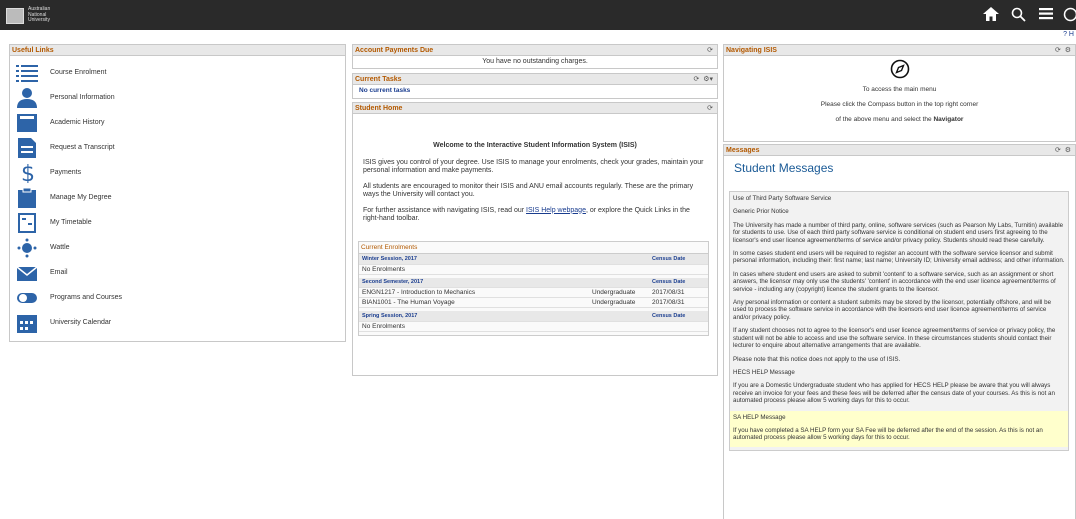 This screenshot has height=519, width=1076. Describe the element at coordinates (36, 15) in the screenshot. I see `anu-logo: Australian National University` at that location.